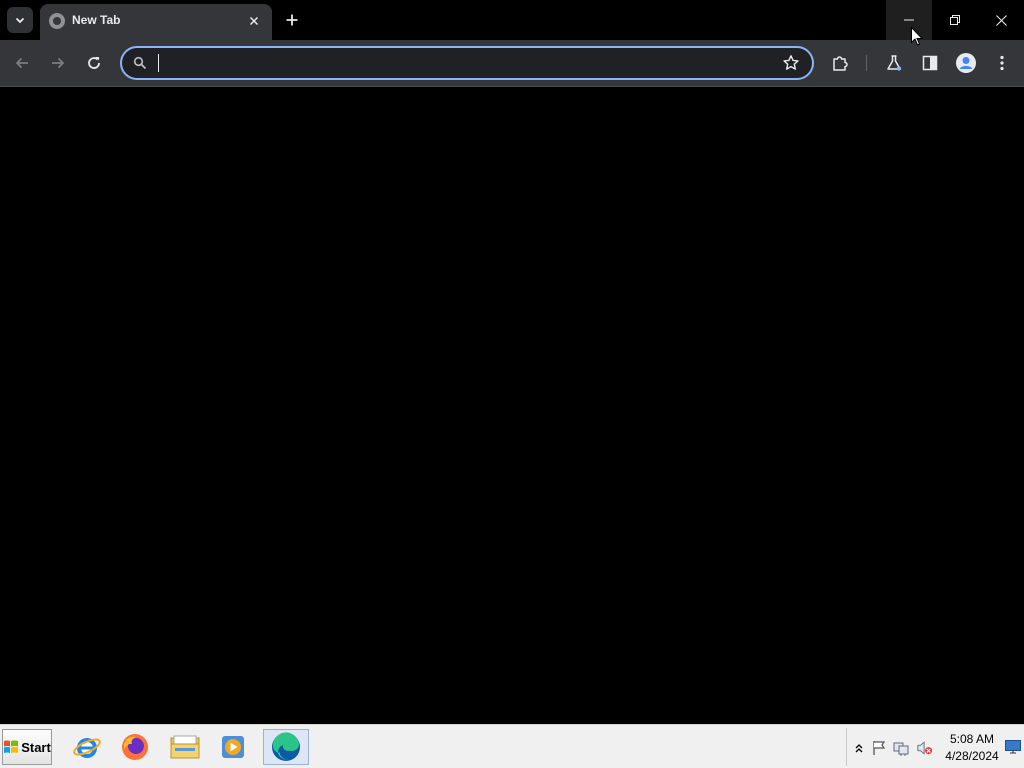  What do you see at coordinates (96, 20) in the screenshot?
I see `tab-title: New Tab` at bounding box center [96, 20].